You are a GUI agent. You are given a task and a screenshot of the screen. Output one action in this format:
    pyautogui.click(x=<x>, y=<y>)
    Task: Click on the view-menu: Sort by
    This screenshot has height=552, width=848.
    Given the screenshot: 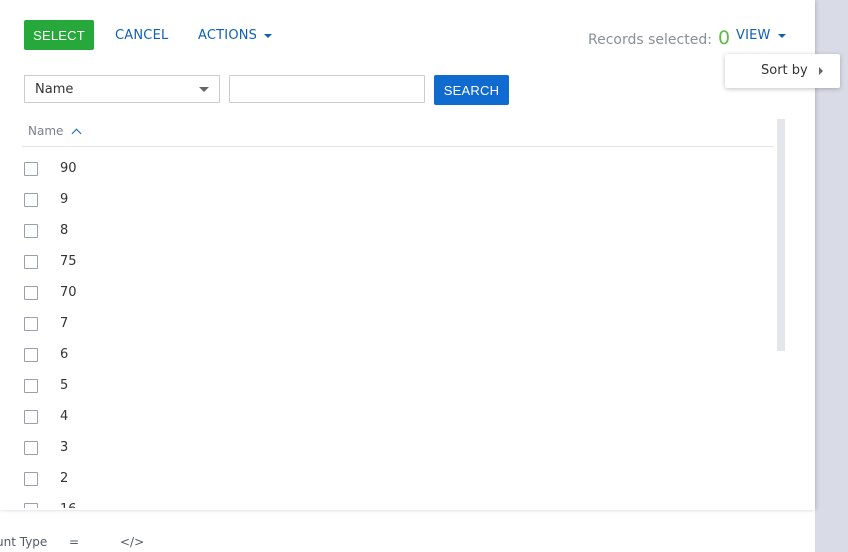 What is the action you would take?
    pyautogui.click(x=782, y=71)
    